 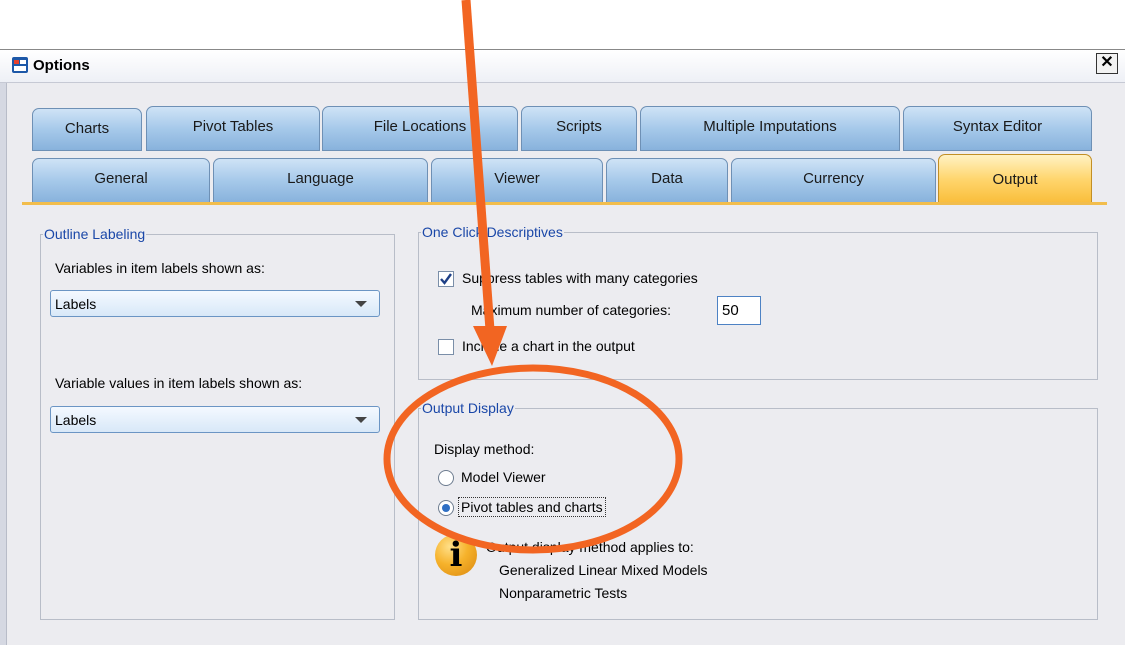 I want to click on tab-syntax-editor: Syntax Editor, so click(x=997, y=128).